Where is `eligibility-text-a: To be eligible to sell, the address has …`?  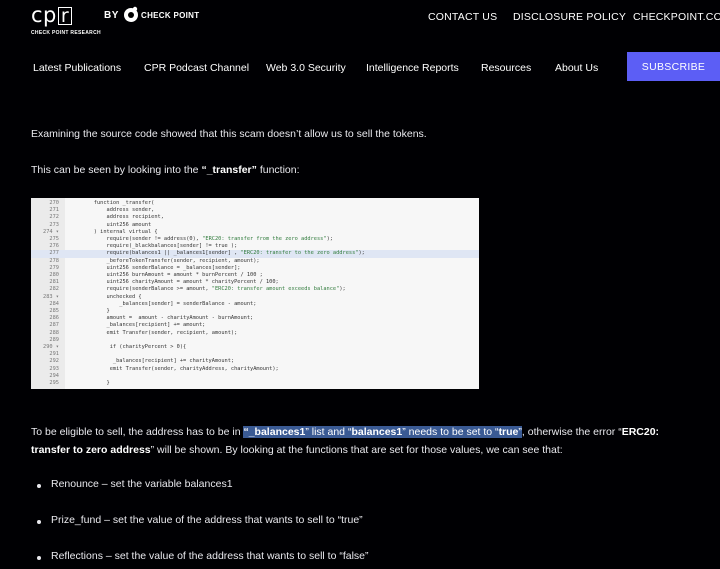 eligibility-text-a: To be eligible to sell, the address has … is located at coordinates (137, 432).